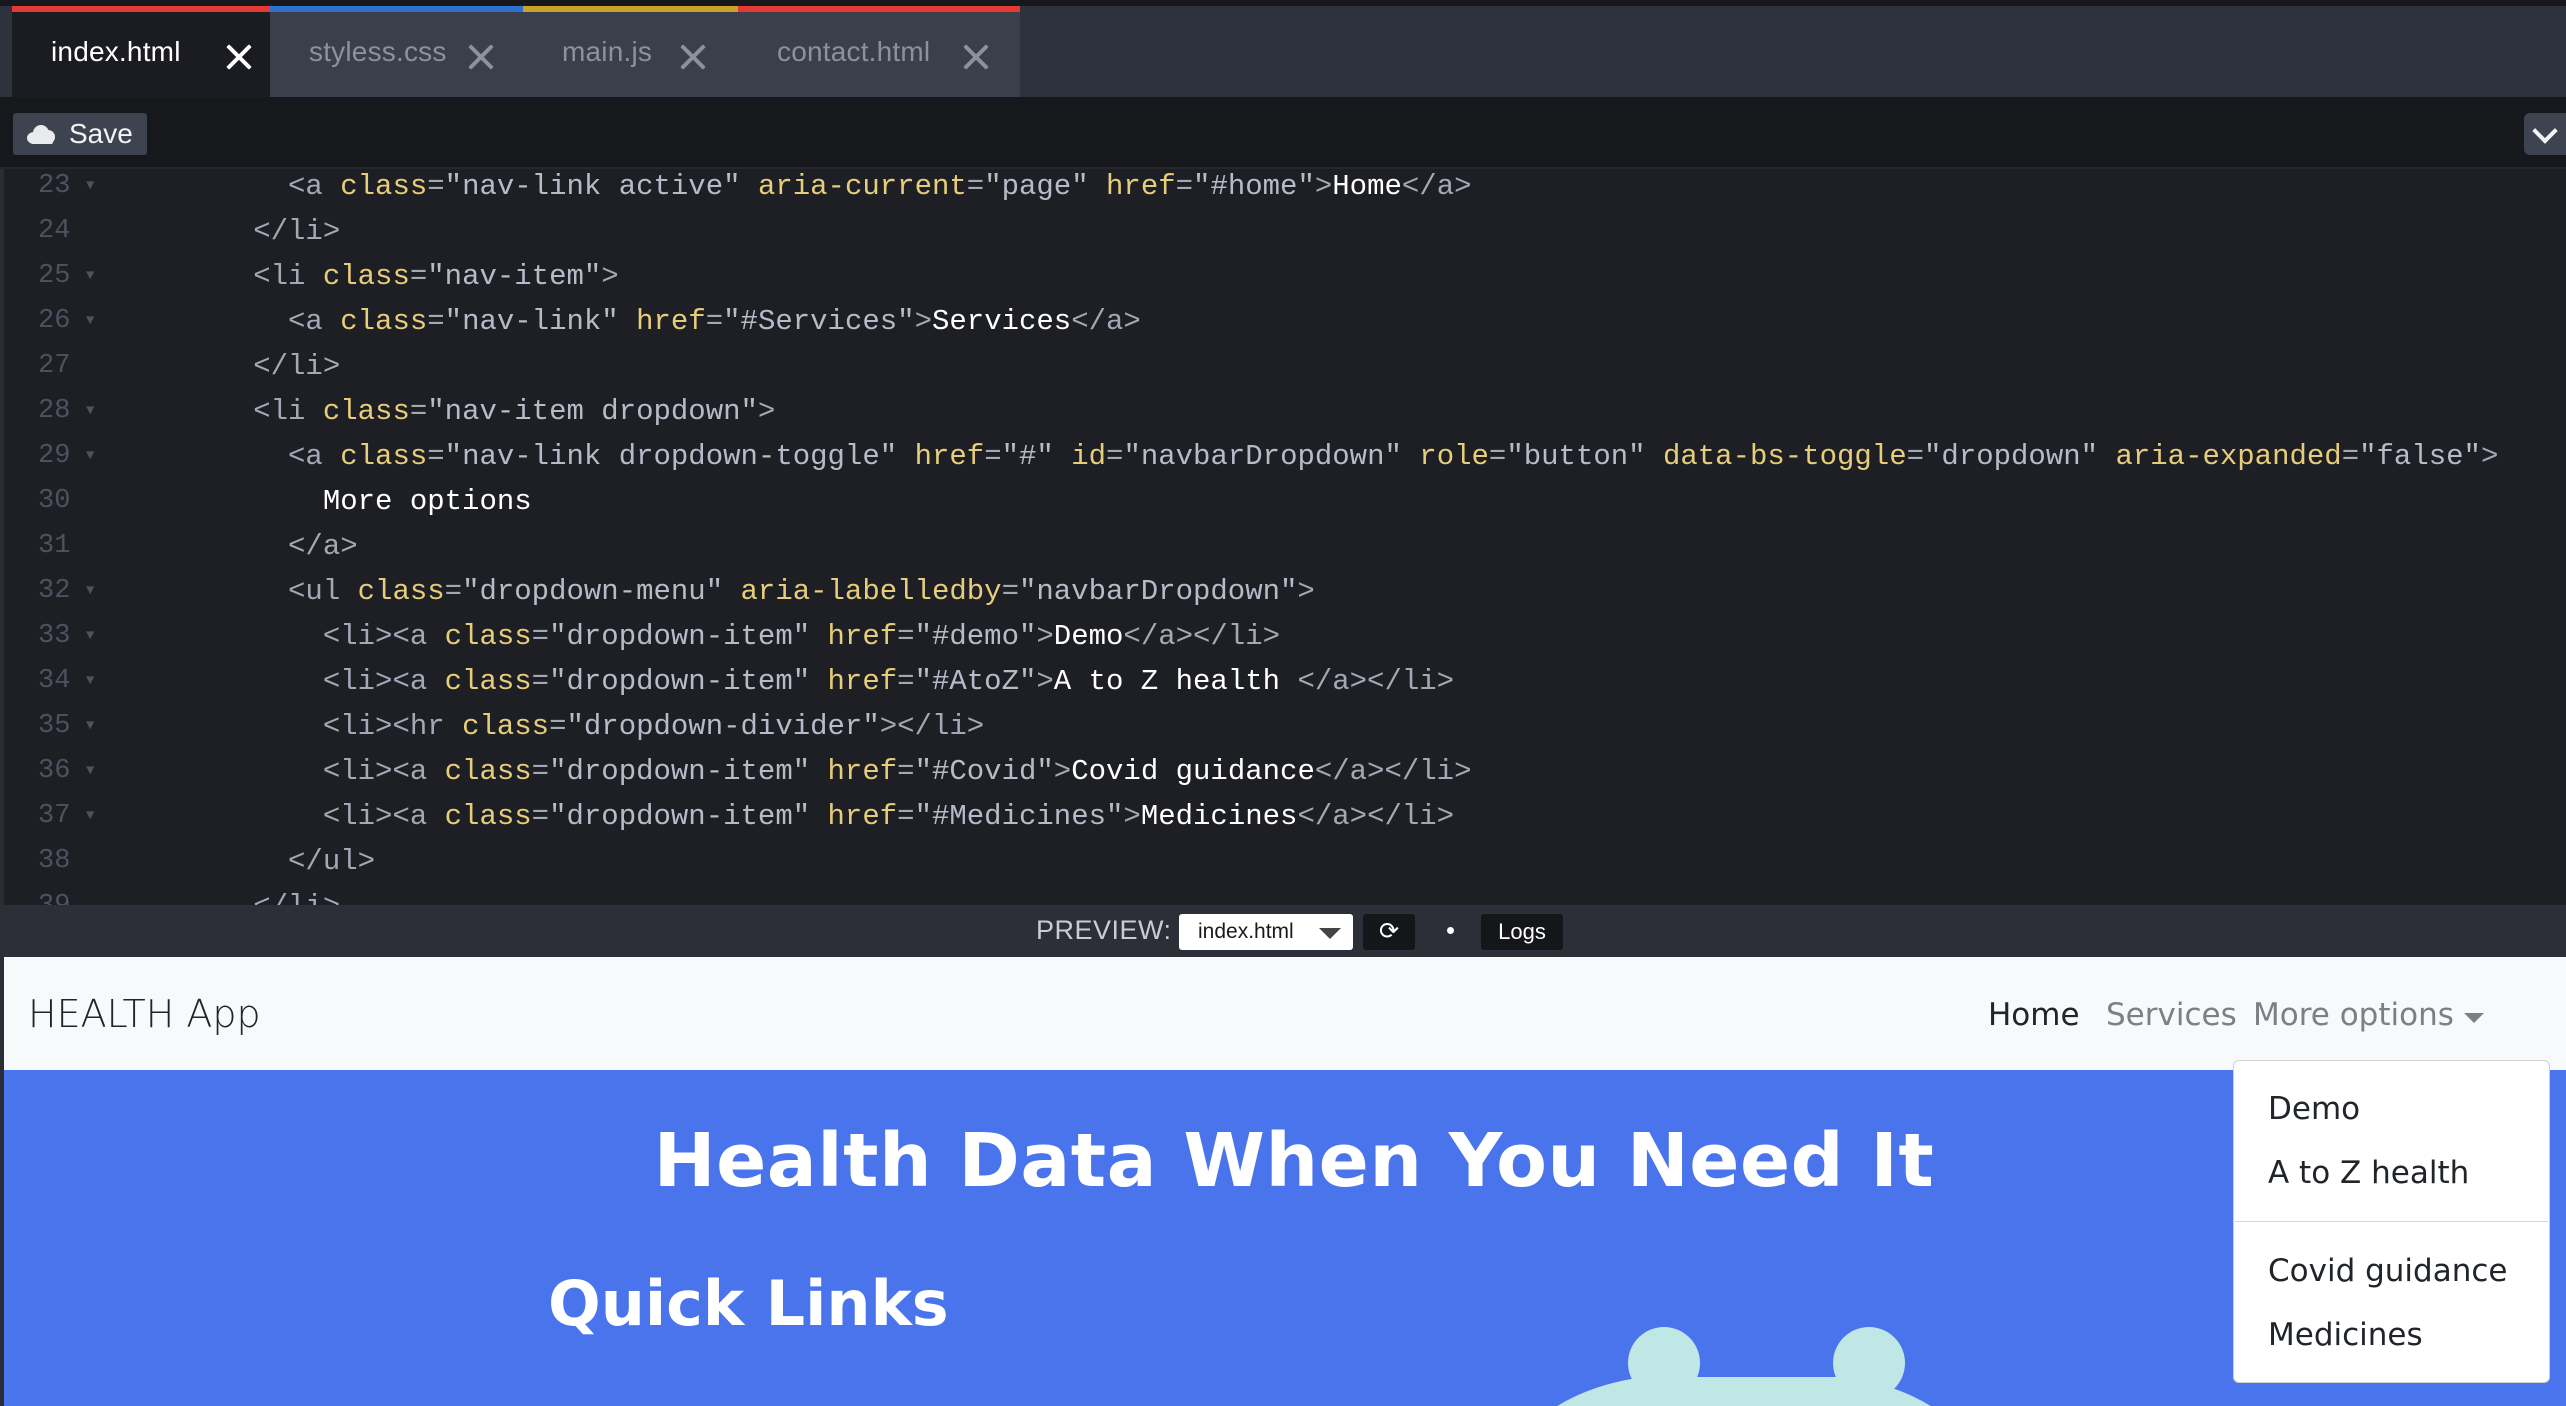 The image size is (2566, 1406). What do you see at coordinates (2171, 1015) in the screenshot?
I see `nav-link-services: Services` at bounding box center [2171, 1015].